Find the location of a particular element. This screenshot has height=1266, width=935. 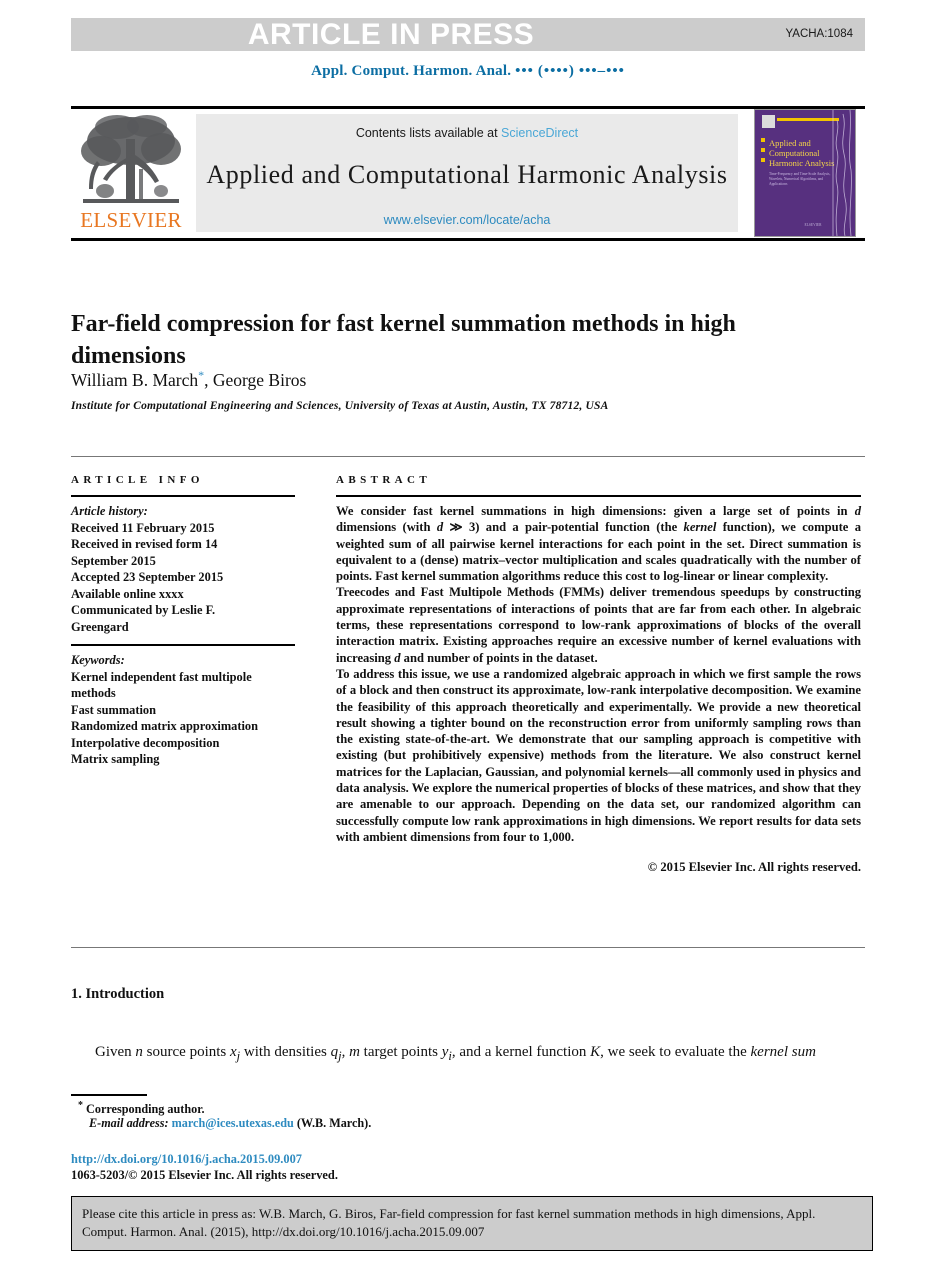

keyword-item: Matrix sampling is located at coordinates (115, 759).